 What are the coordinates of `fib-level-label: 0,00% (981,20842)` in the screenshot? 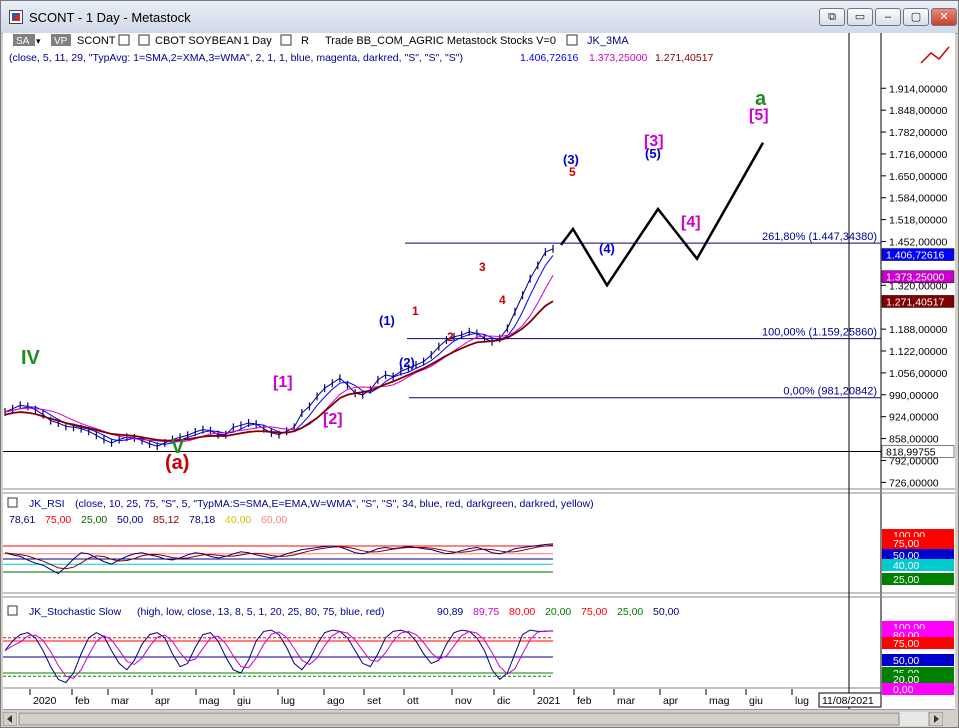 It's located at (830, 392).